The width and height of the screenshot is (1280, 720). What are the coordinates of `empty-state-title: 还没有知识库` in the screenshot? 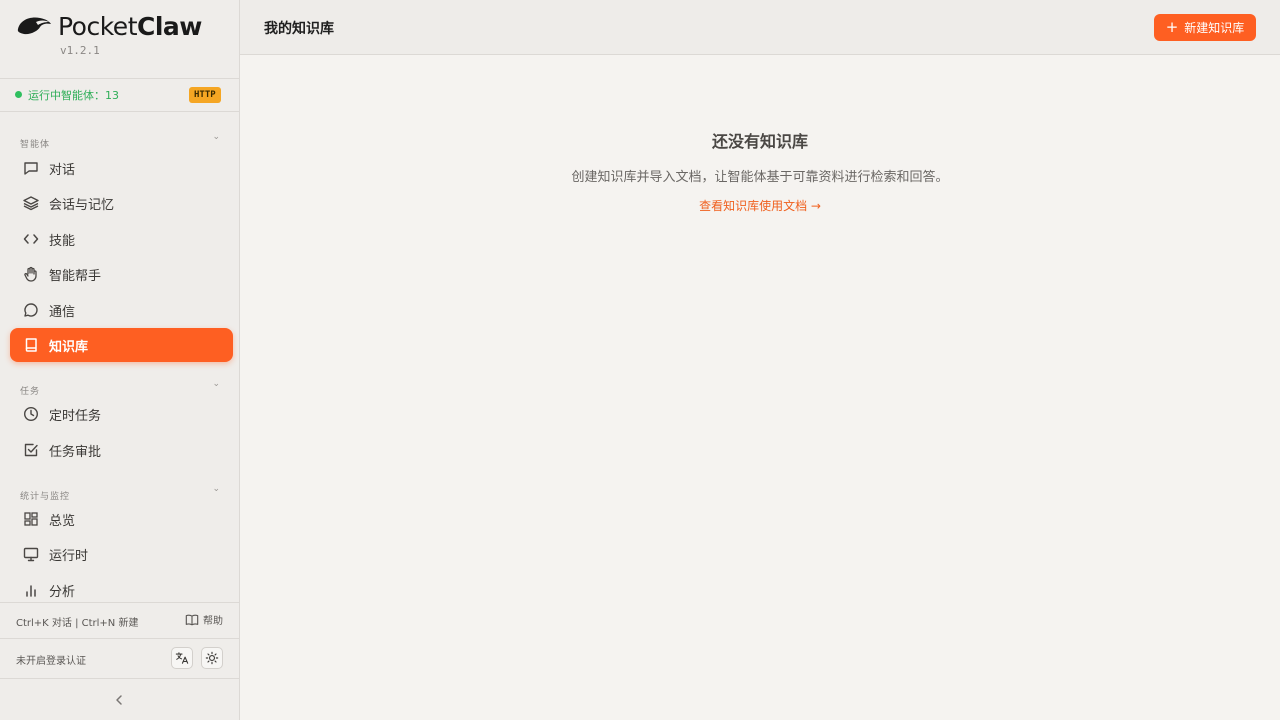 It's located at (759, 141).